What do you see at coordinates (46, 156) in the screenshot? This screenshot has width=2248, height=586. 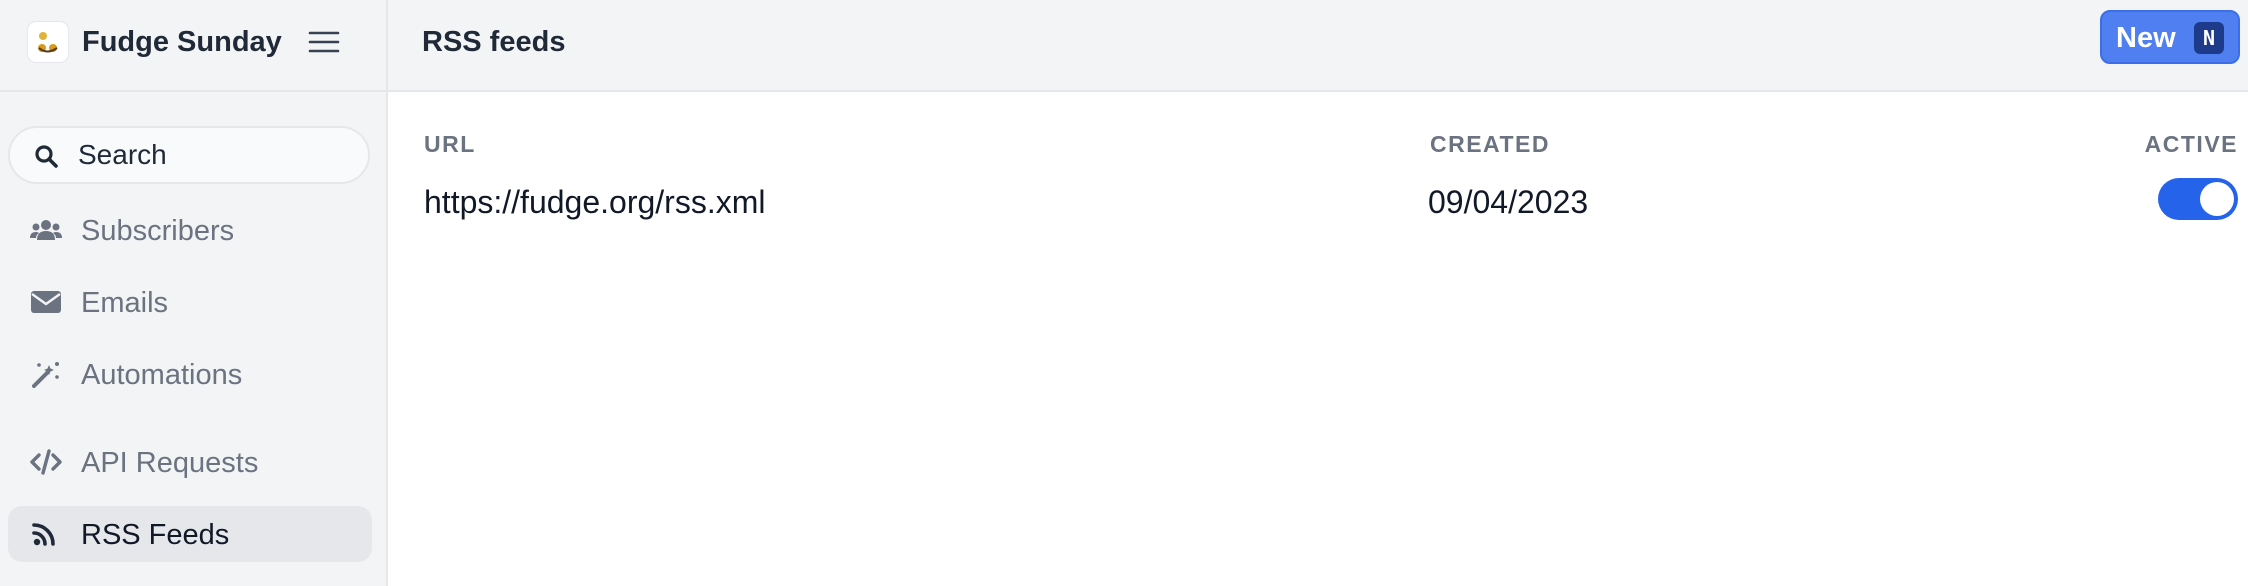 I see `search-icon` at bounding box center [46, 156].